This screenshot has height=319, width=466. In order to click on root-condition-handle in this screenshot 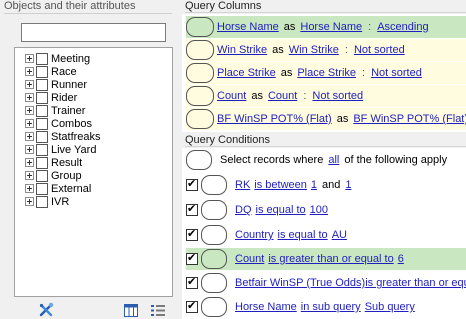, I will do `click(199, 160)`.